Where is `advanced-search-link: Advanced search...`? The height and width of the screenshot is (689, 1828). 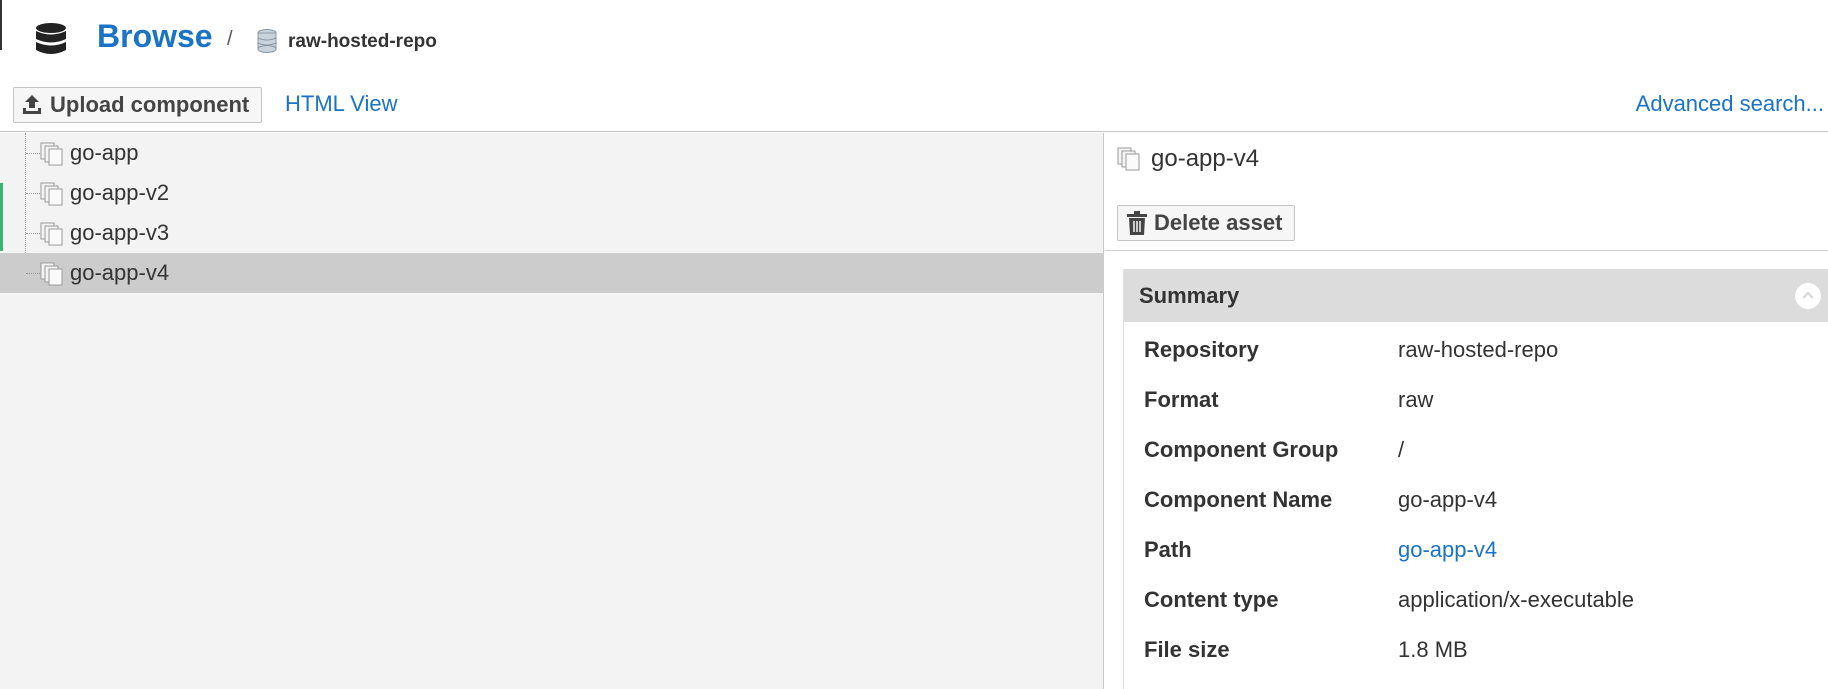 advanced-search-link: Advanced search... is located at coordinates (1730, 104).